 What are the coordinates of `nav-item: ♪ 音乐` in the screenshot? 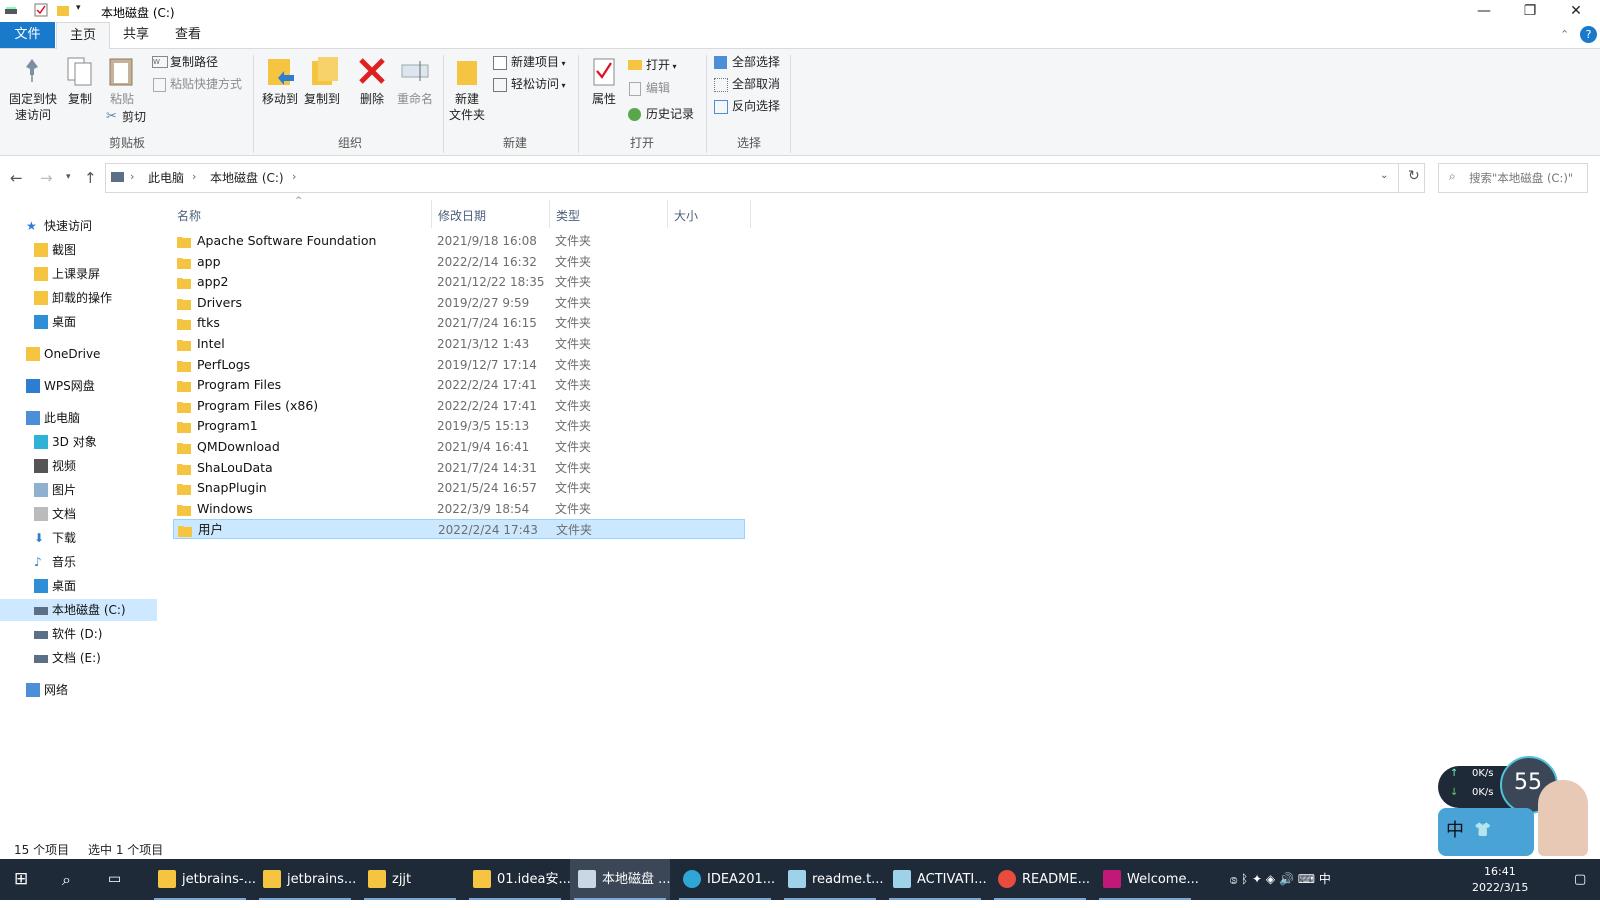 It's located at (78, 562).